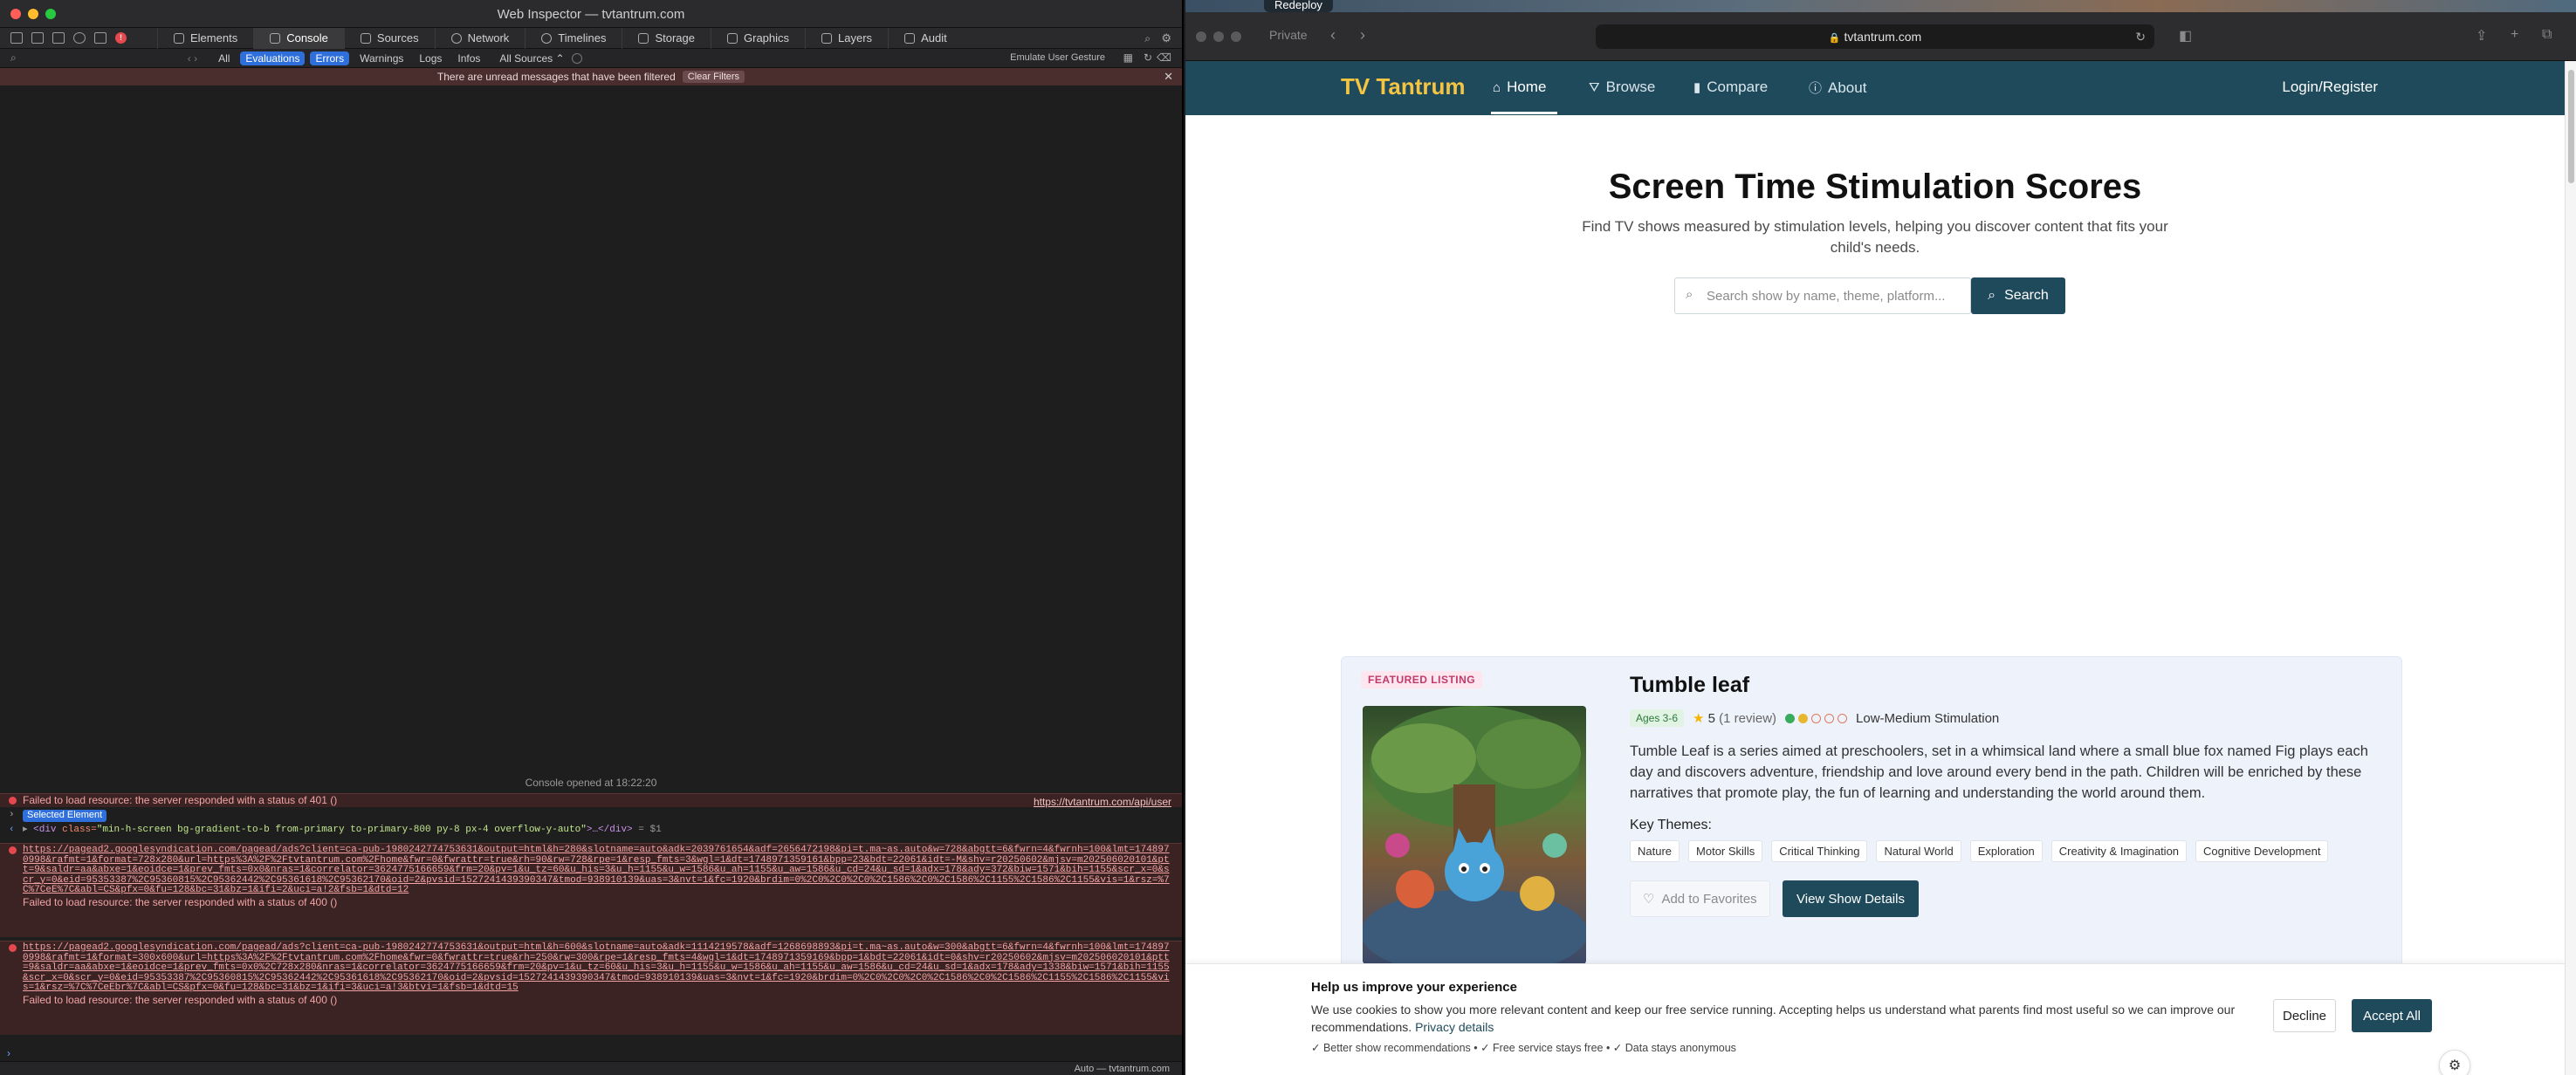 The width and height of the screenshot is (2576, 1075). Describe the element at coordinates (299, 38) in the screenshot. I see `tab-console: Console` at that location.